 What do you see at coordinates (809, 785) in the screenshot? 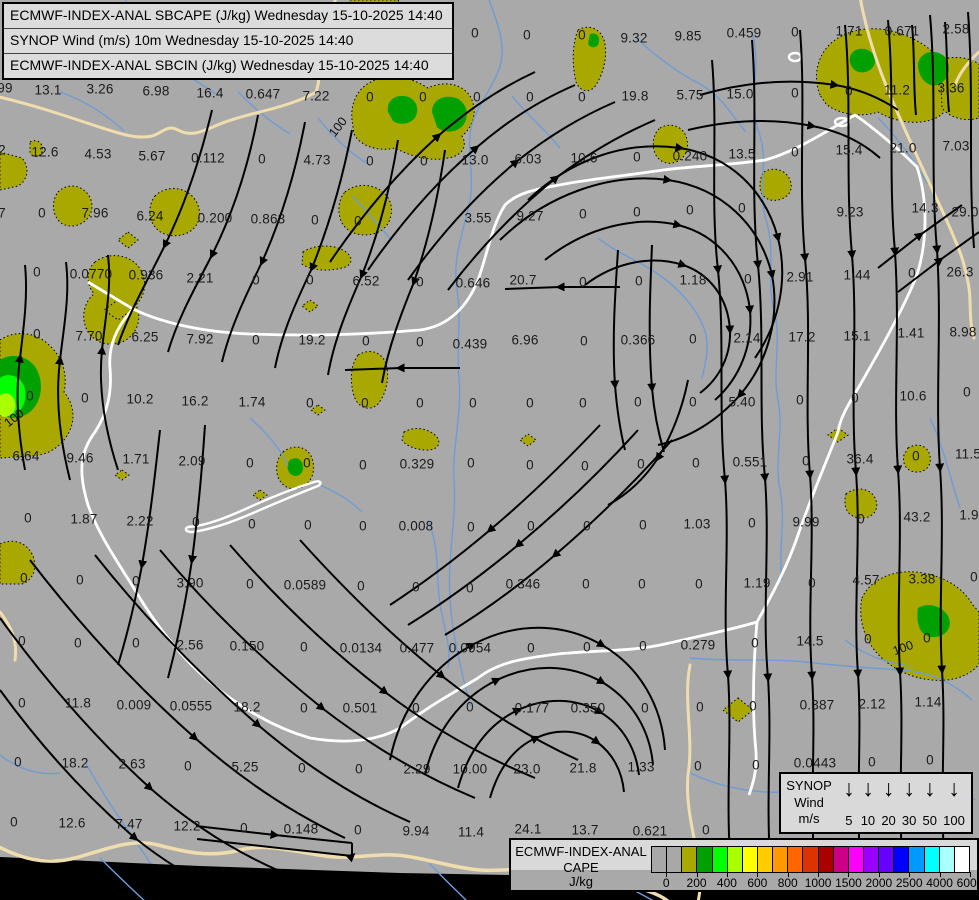
I see `wind-legend-title-line1: SYNOP` at bounding box center [809, 785].